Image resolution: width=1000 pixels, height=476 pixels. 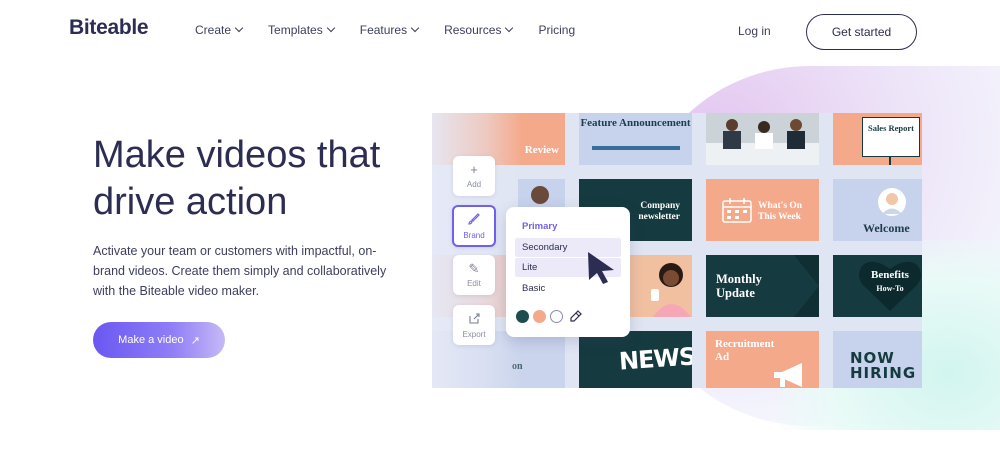 I want to click on template-tile-benefits: Benefits How-To, so click(x=877, y=286).